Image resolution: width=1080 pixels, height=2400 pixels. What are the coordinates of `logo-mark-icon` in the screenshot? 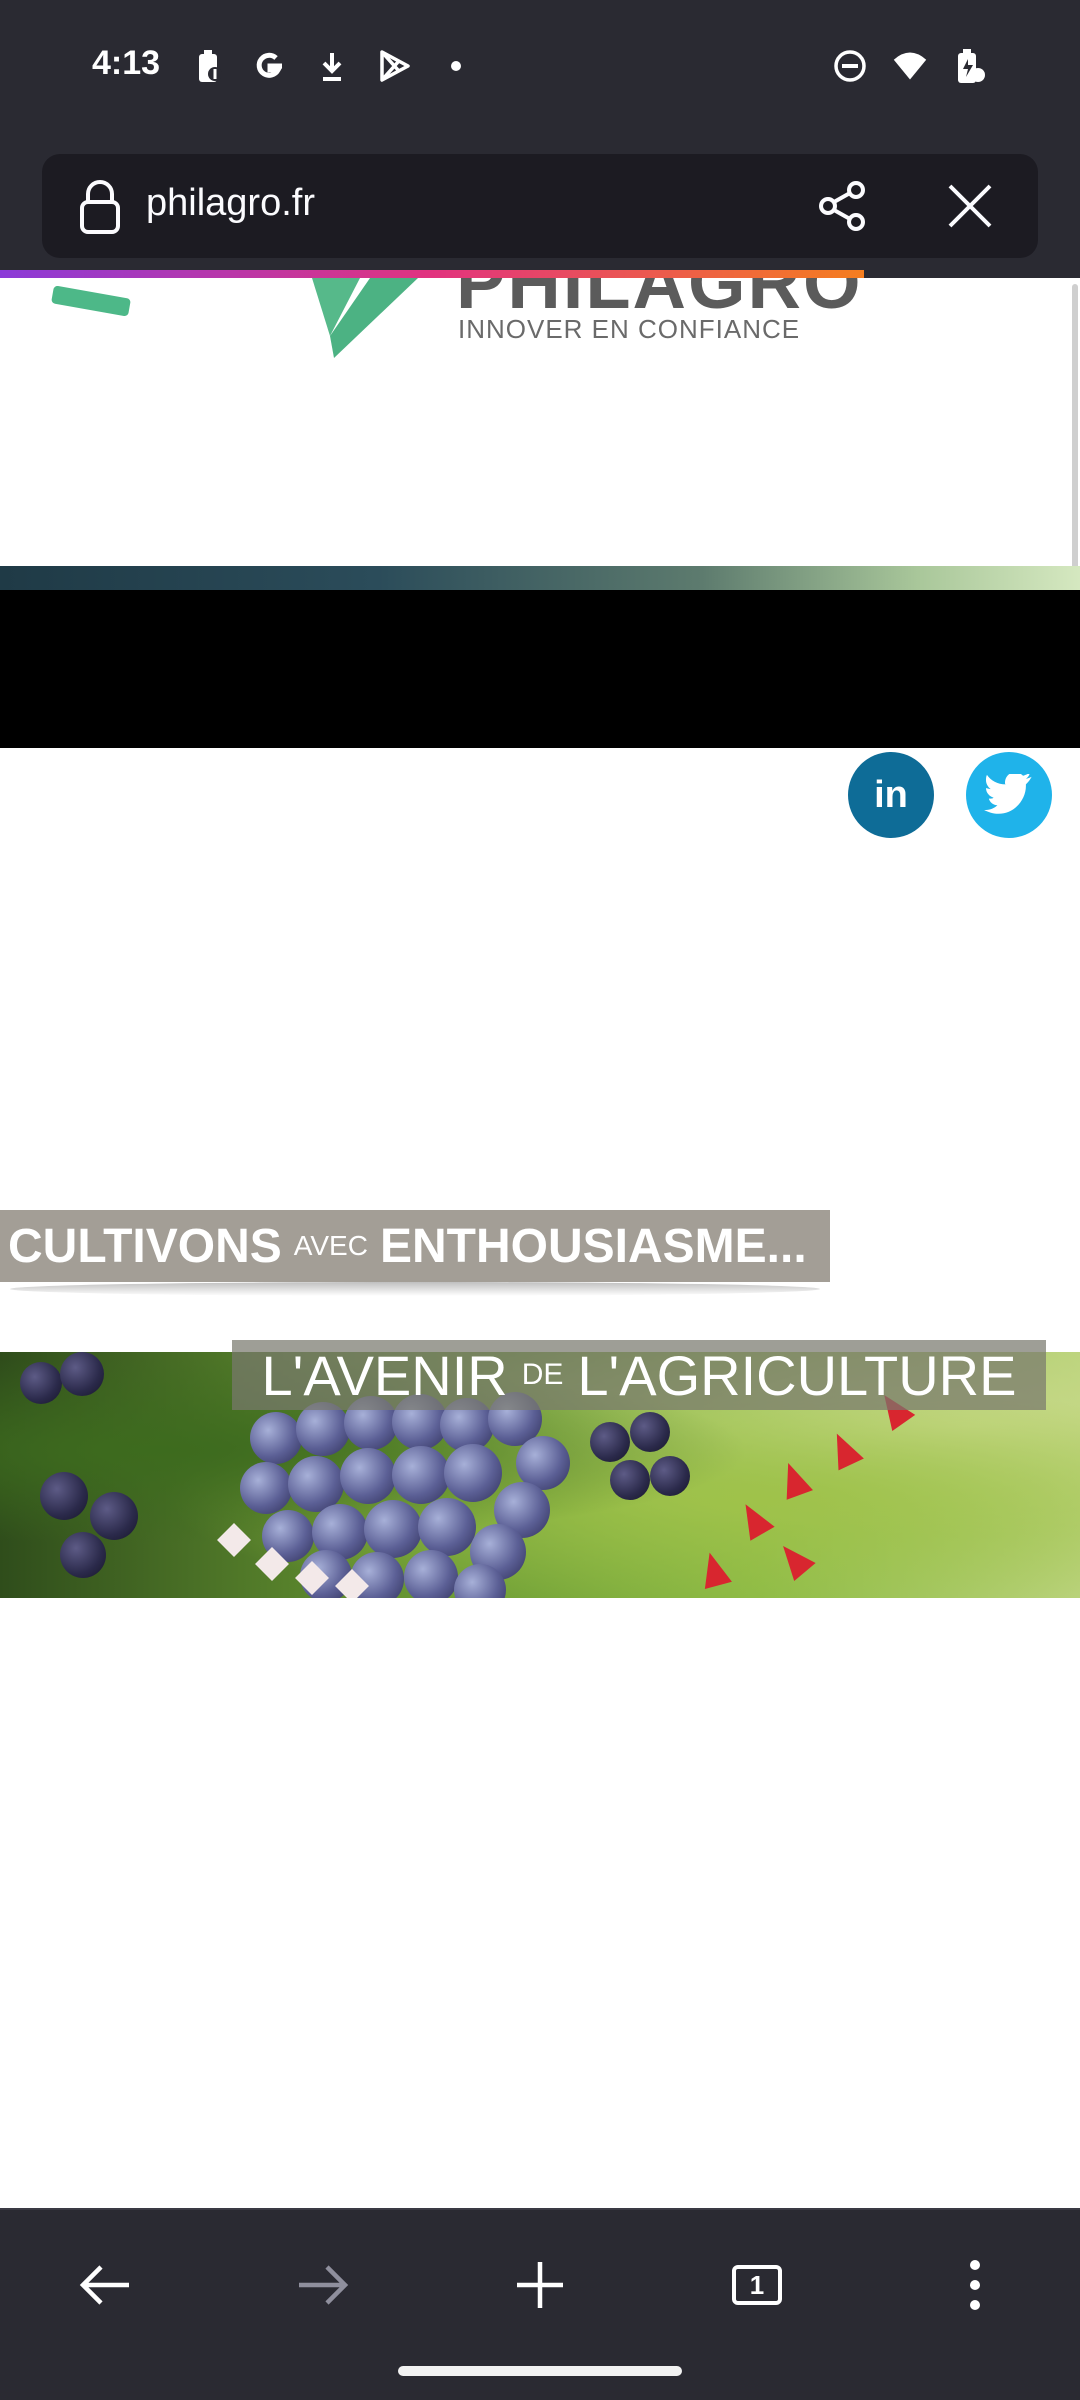 It's located at (365, 318).